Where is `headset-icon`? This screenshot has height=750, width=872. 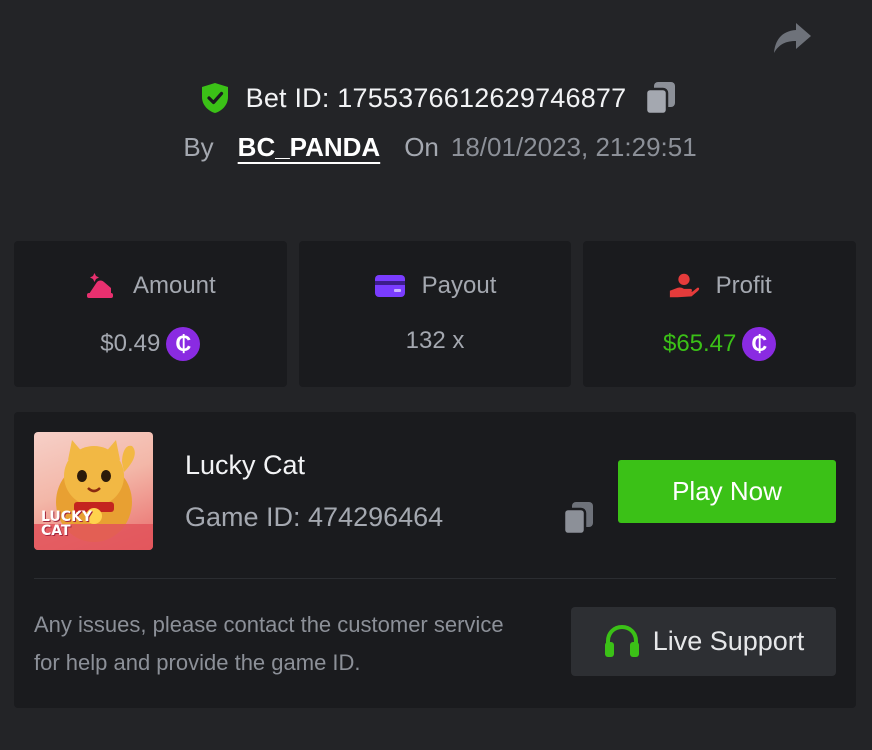
headset-icon is located at coordinates (621, 640).